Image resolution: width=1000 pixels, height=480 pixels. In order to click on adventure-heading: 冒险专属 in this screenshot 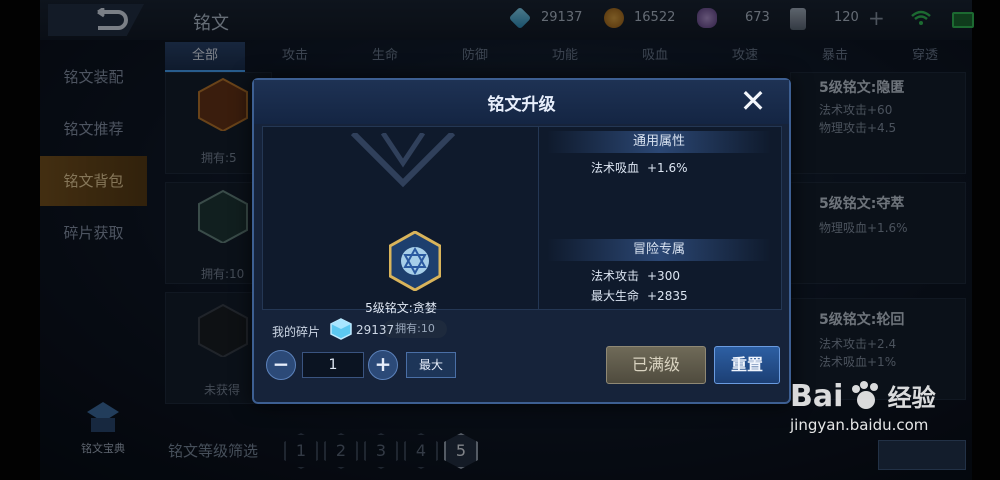, I will do `click(659, 250)`.